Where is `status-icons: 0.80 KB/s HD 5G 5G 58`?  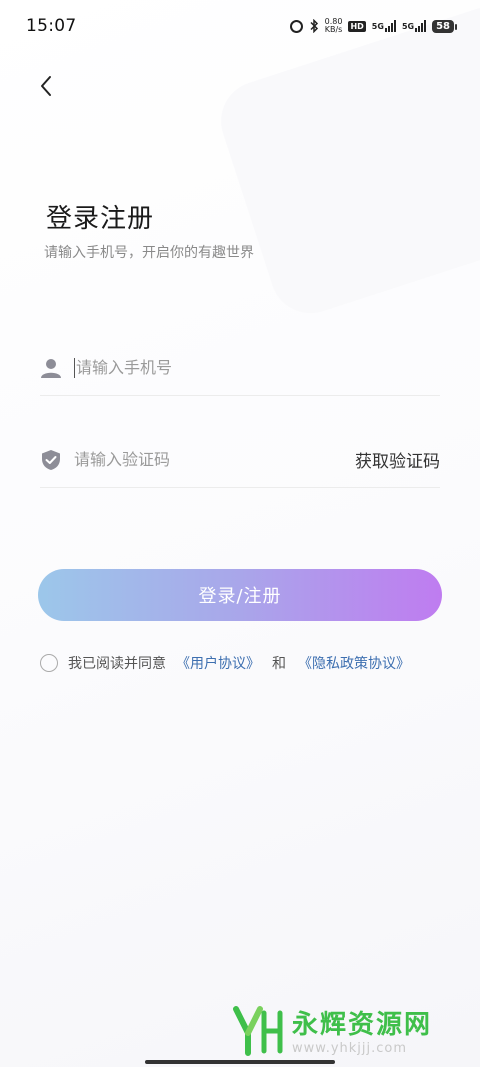
status-icons: 0.80 KB/s HD 5G 5G 58 is located at coordinates (373, 26).